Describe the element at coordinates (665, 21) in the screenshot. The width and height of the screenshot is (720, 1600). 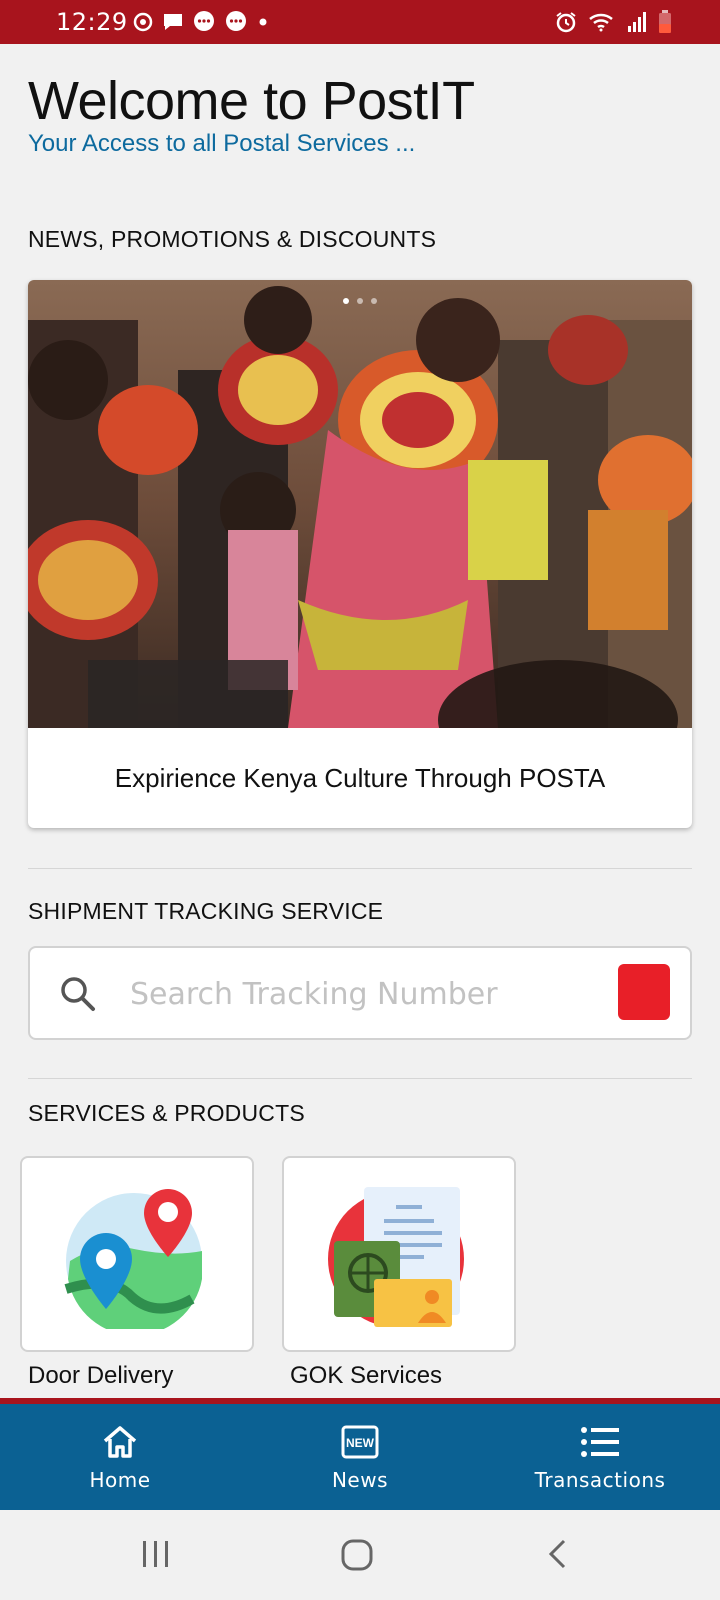
I see `battery-low-icon` at that location.